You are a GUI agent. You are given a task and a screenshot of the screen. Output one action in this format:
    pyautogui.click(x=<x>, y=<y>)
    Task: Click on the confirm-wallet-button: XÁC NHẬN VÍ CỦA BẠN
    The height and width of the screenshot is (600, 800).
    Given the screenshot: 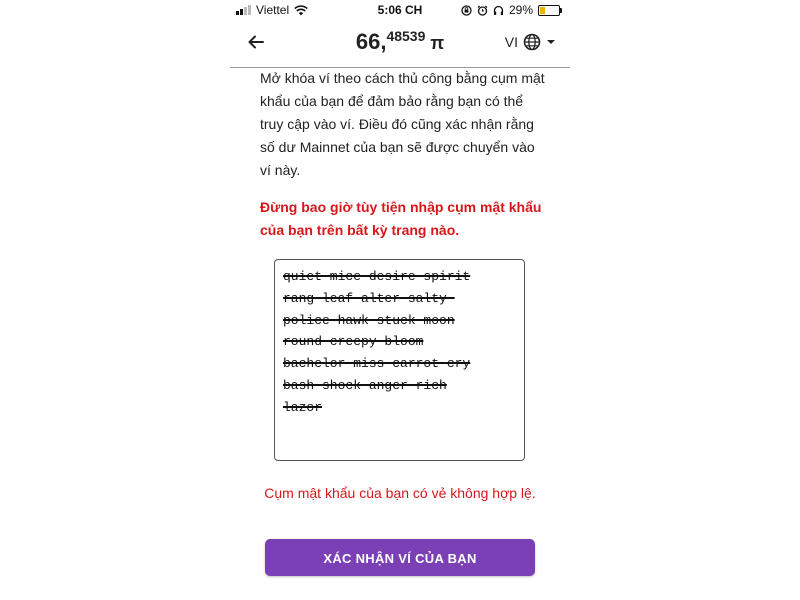 What is the action you would take?
    pyautogui.click(x=400, y=557)
    